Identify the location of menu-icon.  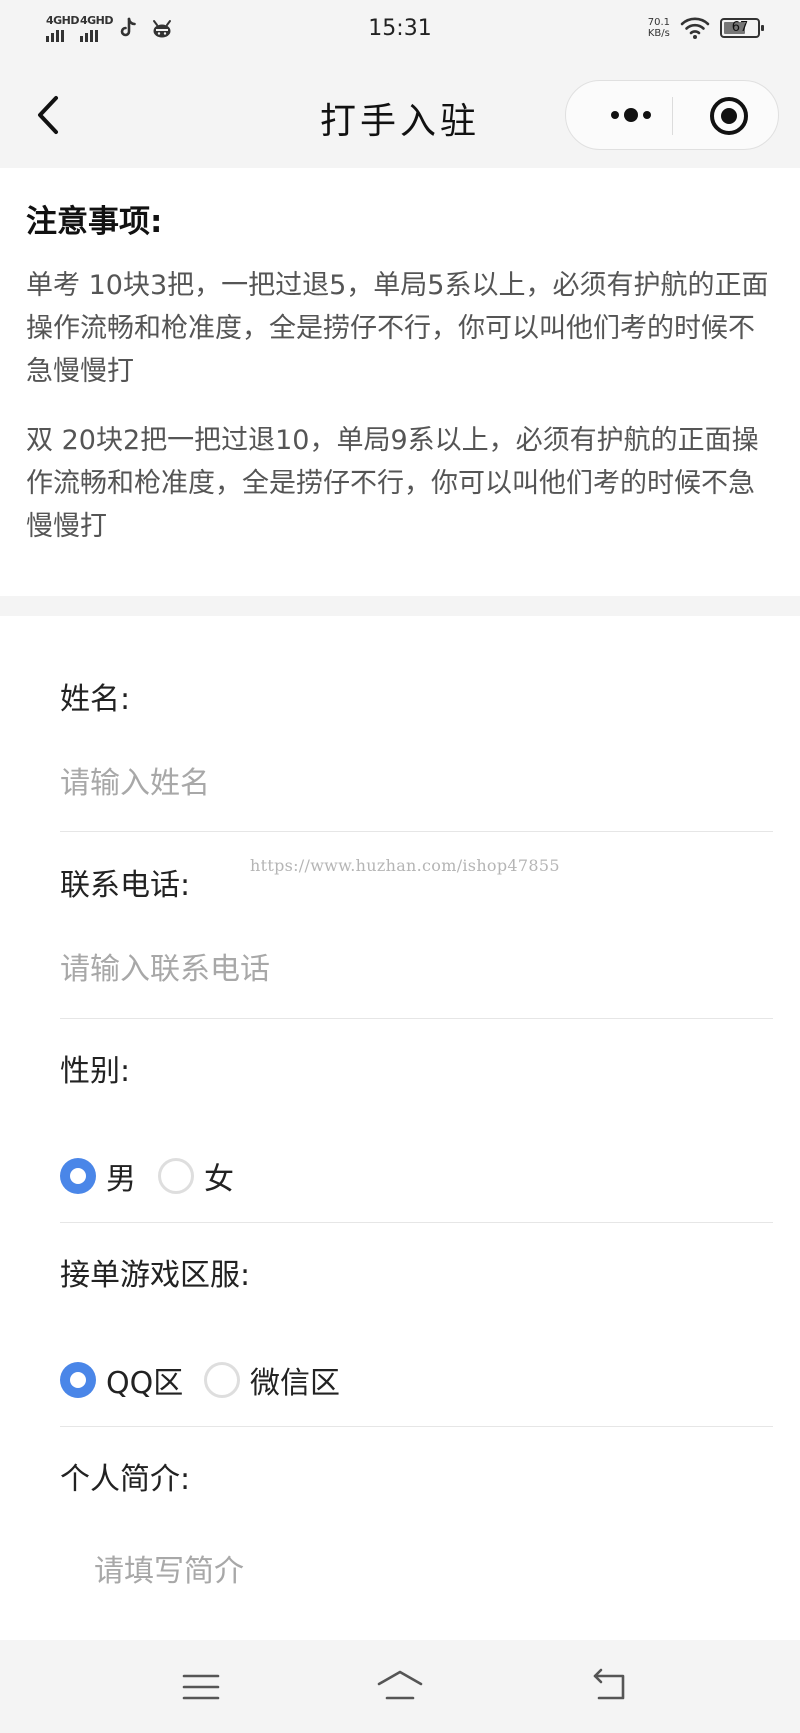
(201, 1687).